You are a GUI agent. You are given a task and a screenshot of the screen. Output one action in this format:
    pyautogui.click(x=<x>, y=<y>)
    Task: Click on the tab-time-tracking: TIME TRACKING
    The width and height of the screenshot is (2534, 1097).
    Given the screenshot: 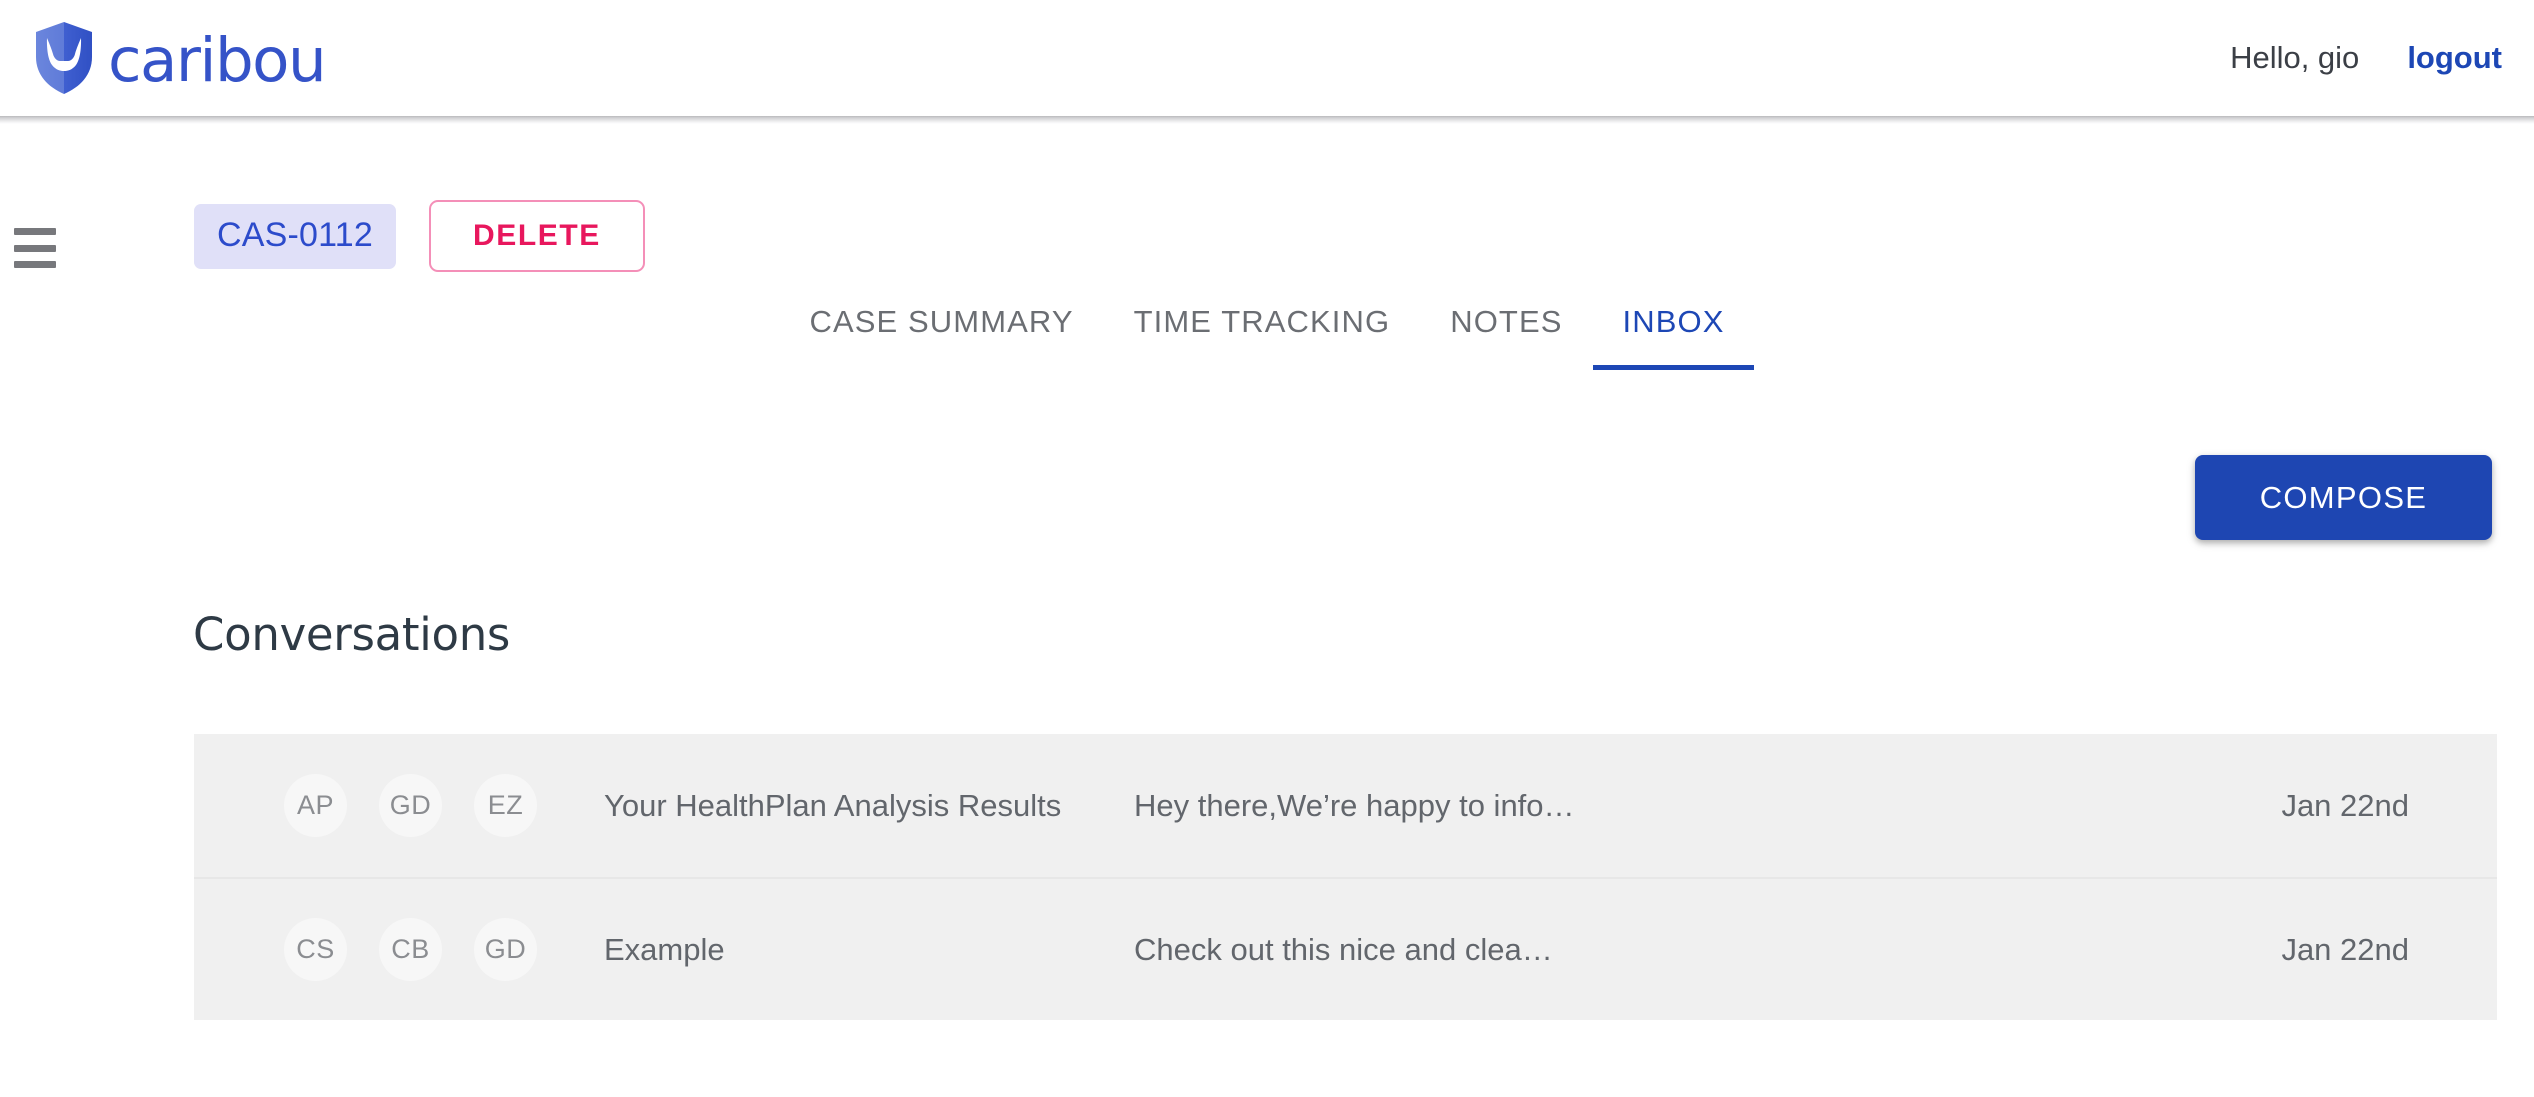 What is the action you would take?
    pyautogui.click(x=1262, y=333)
    